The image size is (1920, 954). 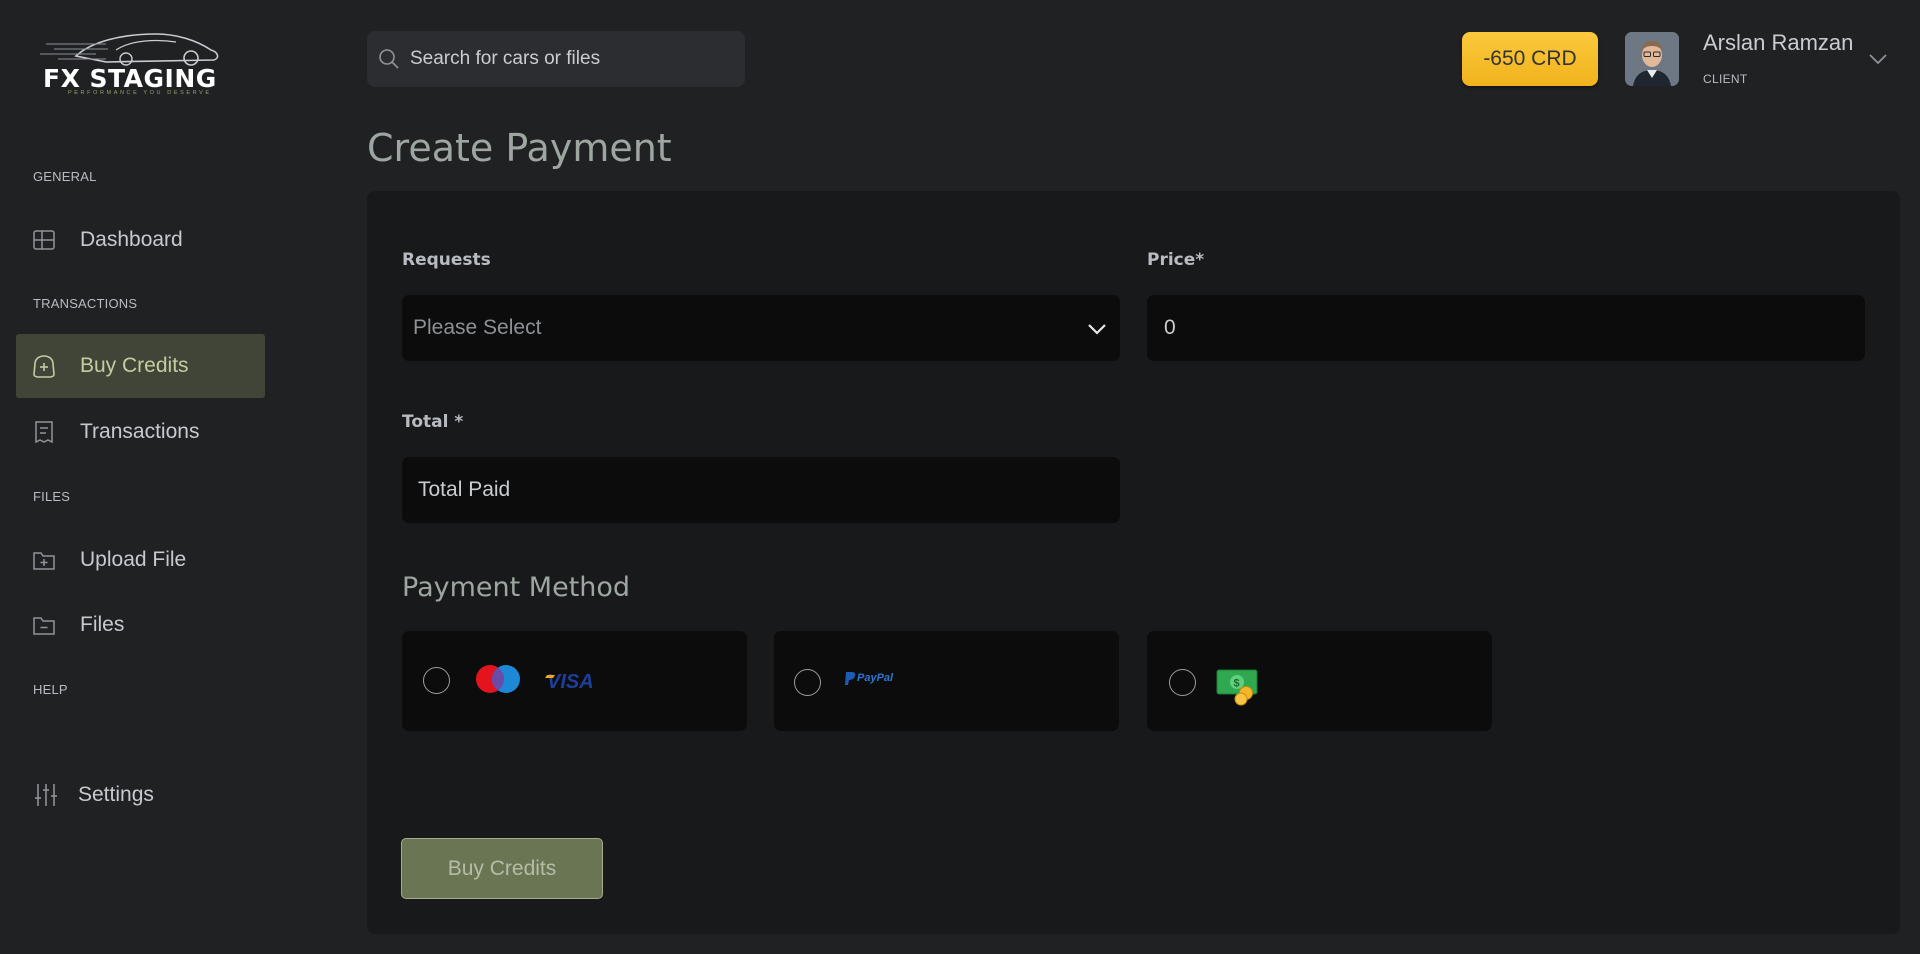 I want to click on requests-label: Requests, so click(x=446, y=260).